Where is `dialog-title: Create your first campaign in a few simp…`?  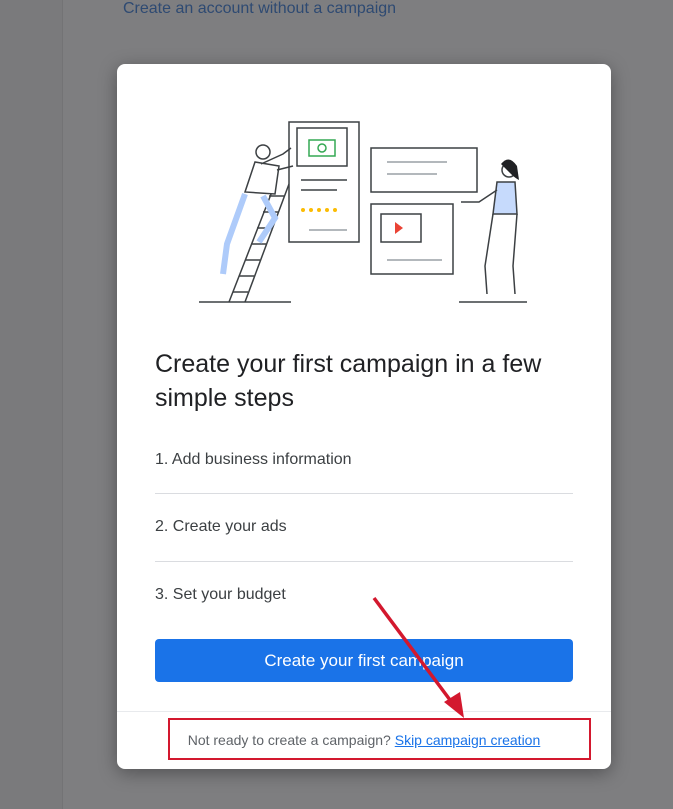
dialog-title: Create your first campaign in a few simp… is located at coordinates (348, 381).